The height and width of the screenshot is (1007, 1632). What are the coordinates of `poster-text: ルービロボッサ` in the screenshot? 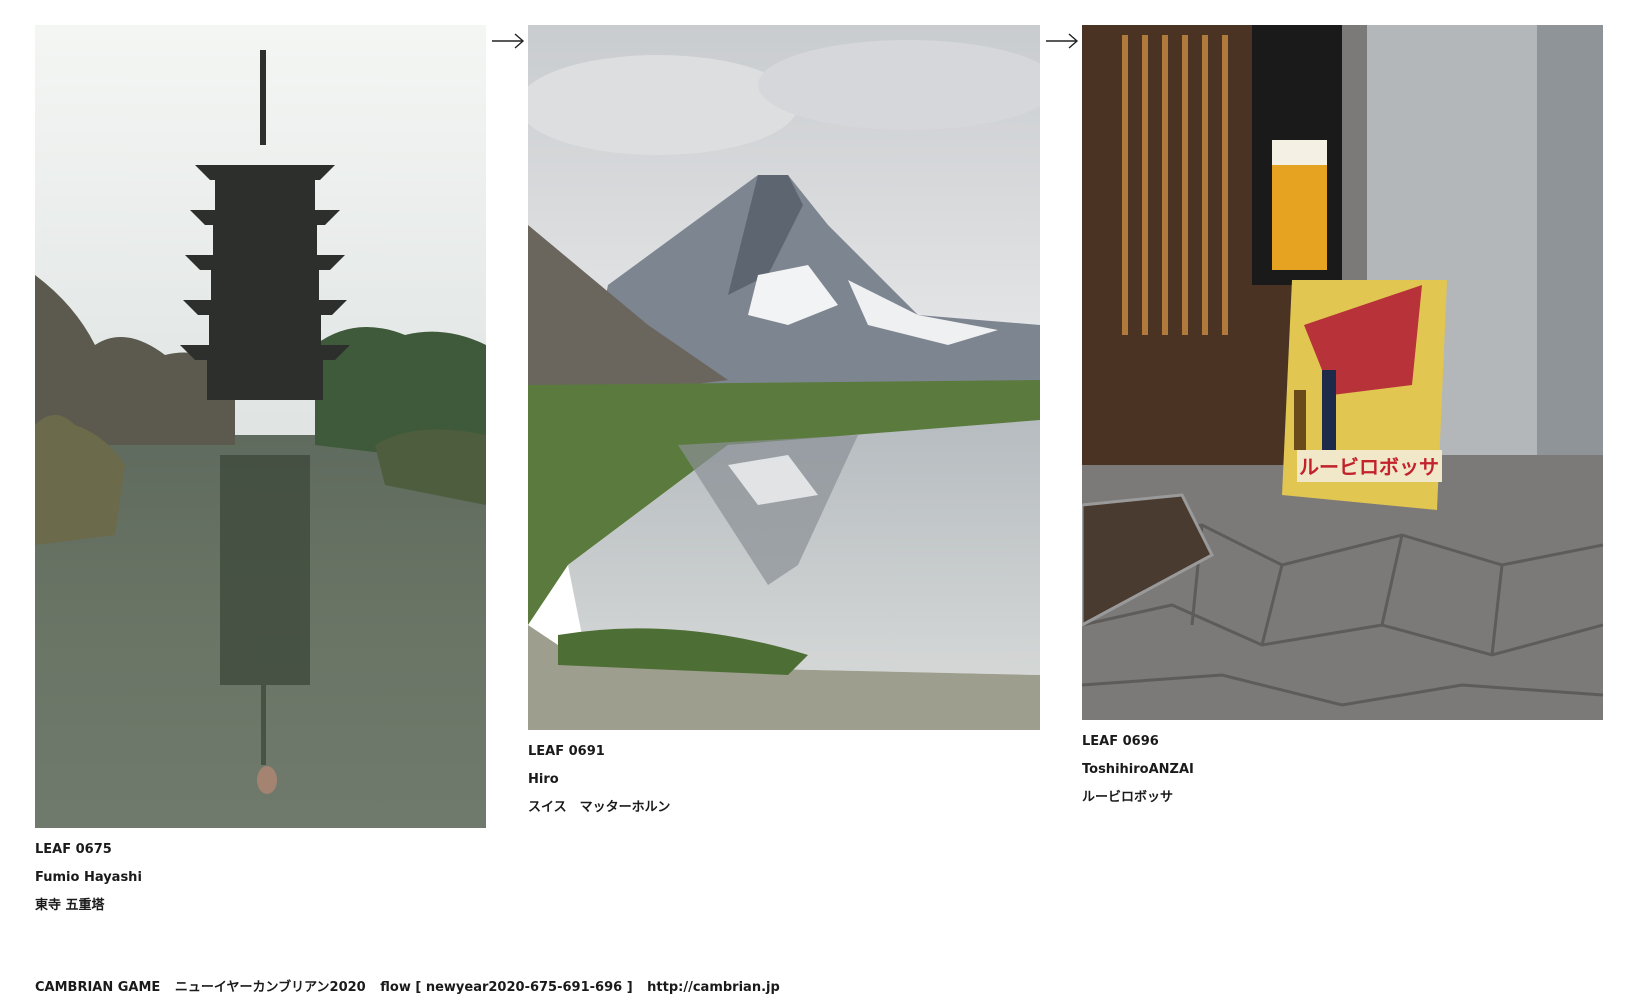 It's located at (1369, 467).